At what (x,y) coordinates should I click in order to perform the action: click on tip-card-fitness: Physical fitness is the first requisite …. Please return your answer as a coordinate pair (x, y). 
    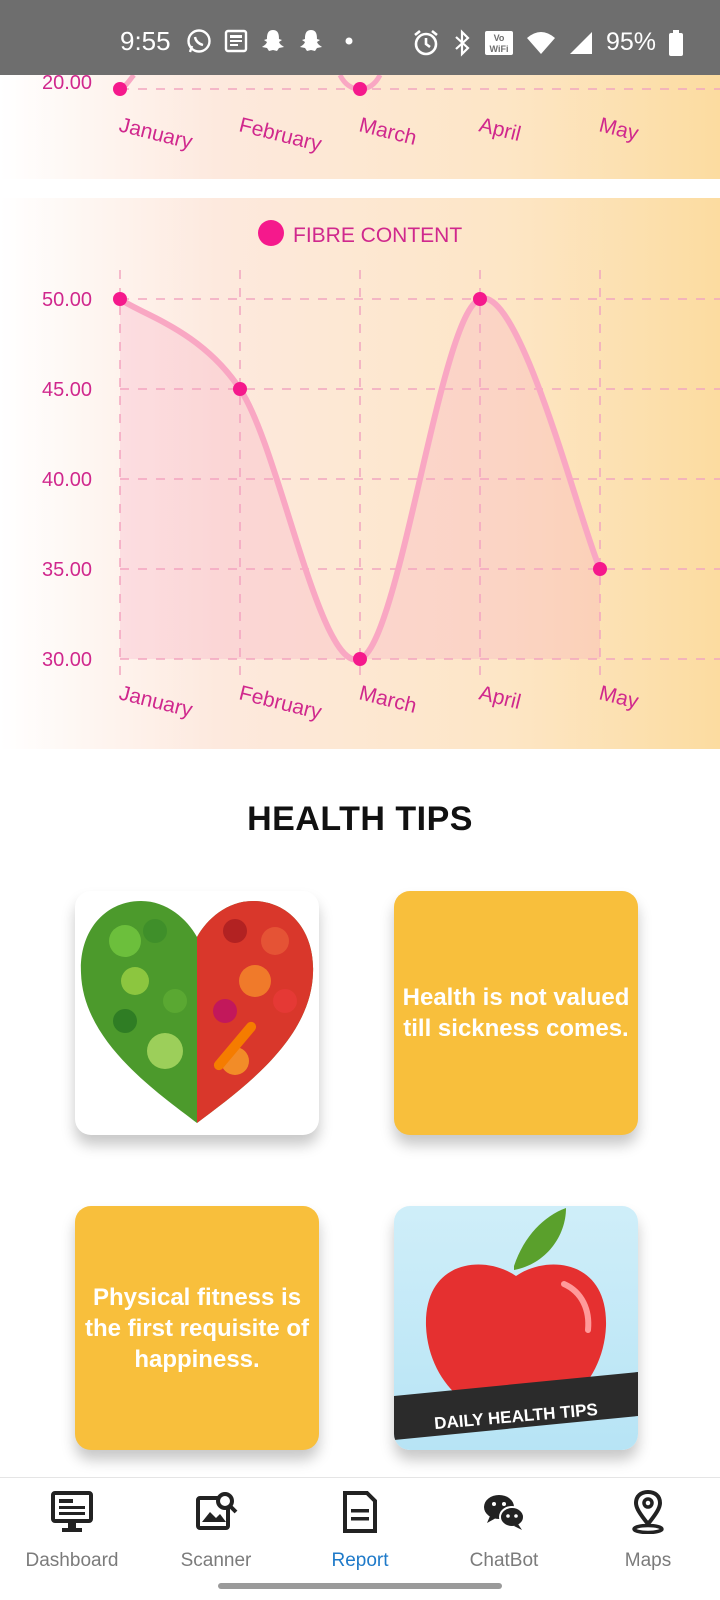
    Looking at the image, I should click on (197, 1328).